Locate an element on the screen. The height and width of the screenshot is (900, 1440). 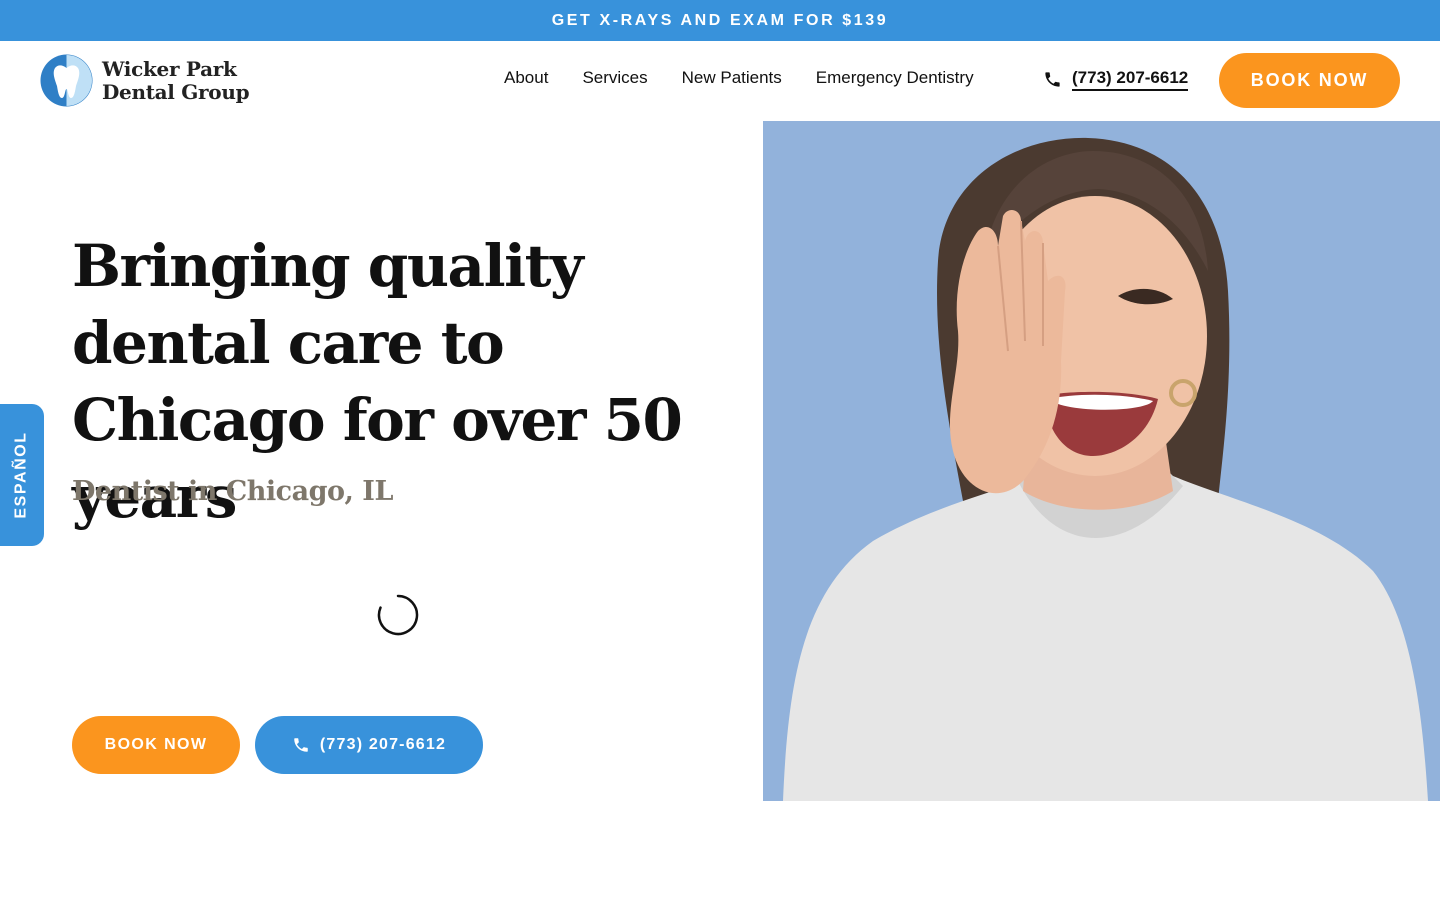
loading-spinner-icon is located at coordinates (398, 615).